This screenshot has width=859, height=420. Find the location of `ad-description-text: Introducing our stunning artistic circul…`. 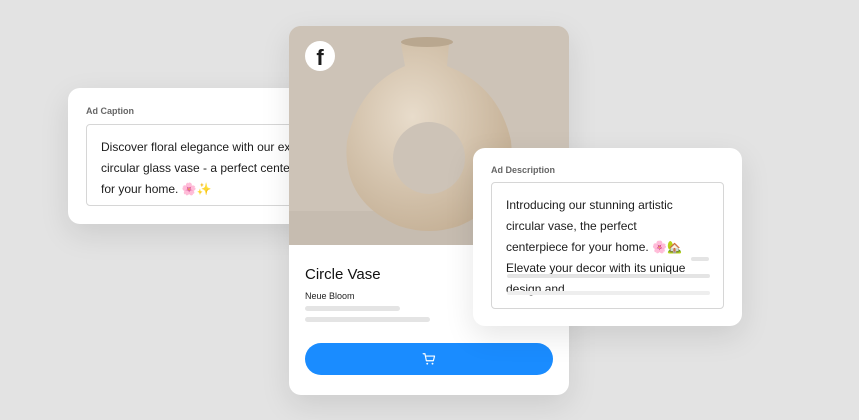

ad-description-text: Introducing our stunning artistic circul… is located at coordinates (596, 247).